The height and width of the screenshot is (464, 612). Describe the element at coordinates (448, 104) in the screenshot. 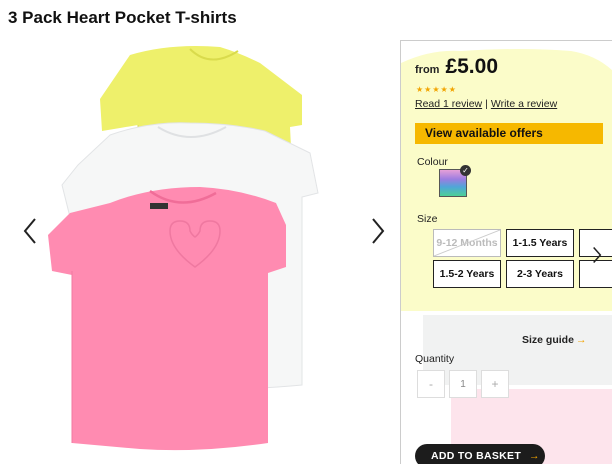

I see `read-reviews-link: Read 1 review` at that location.